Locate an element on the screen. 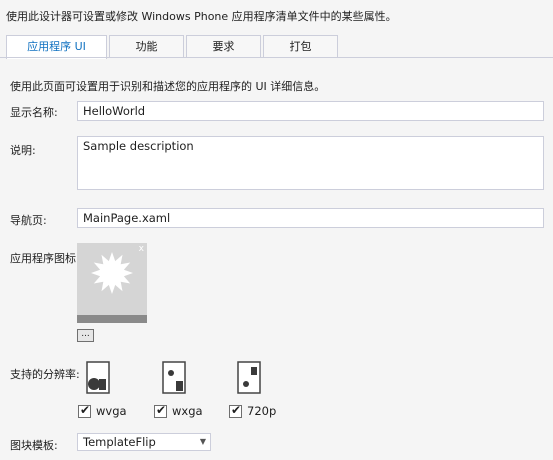 This screenshot has height=460, width=553. resolution-wvga: ✔ wvga is located at coordinates (102, 410).